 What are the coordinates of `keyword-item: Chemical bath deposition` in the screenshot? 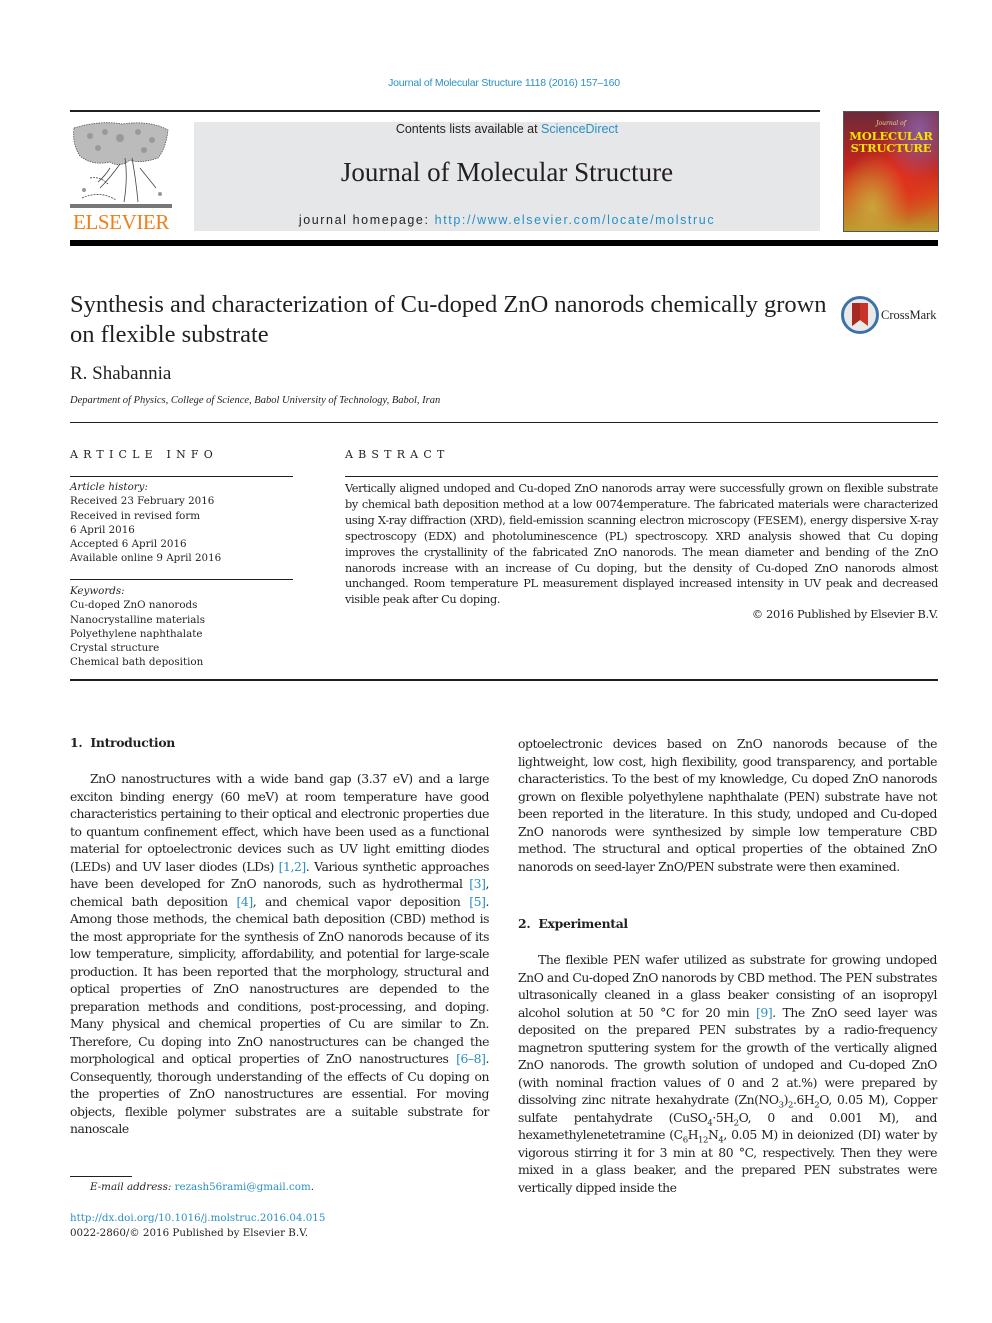 It's located at (137, 662).